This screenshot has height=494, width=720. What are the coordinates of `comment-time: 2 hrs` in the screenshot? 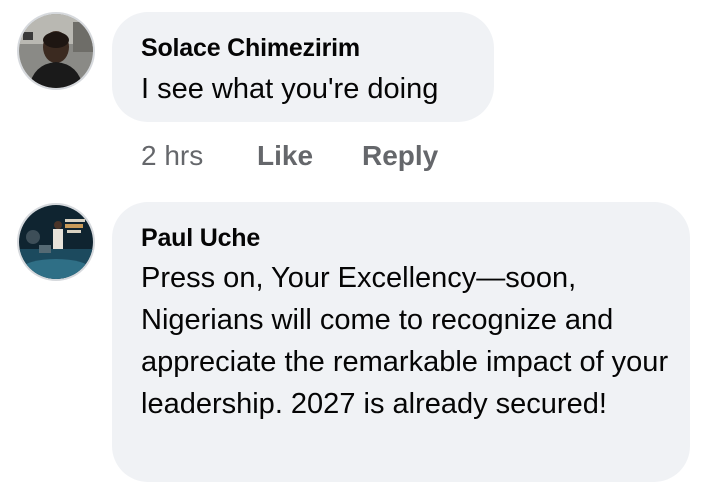 It's located at (199, 156).